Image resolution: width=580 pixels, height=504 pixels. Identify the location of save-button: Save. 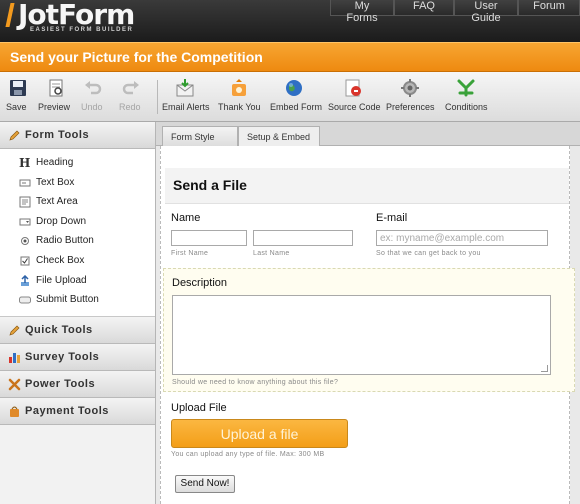
(18, 95).